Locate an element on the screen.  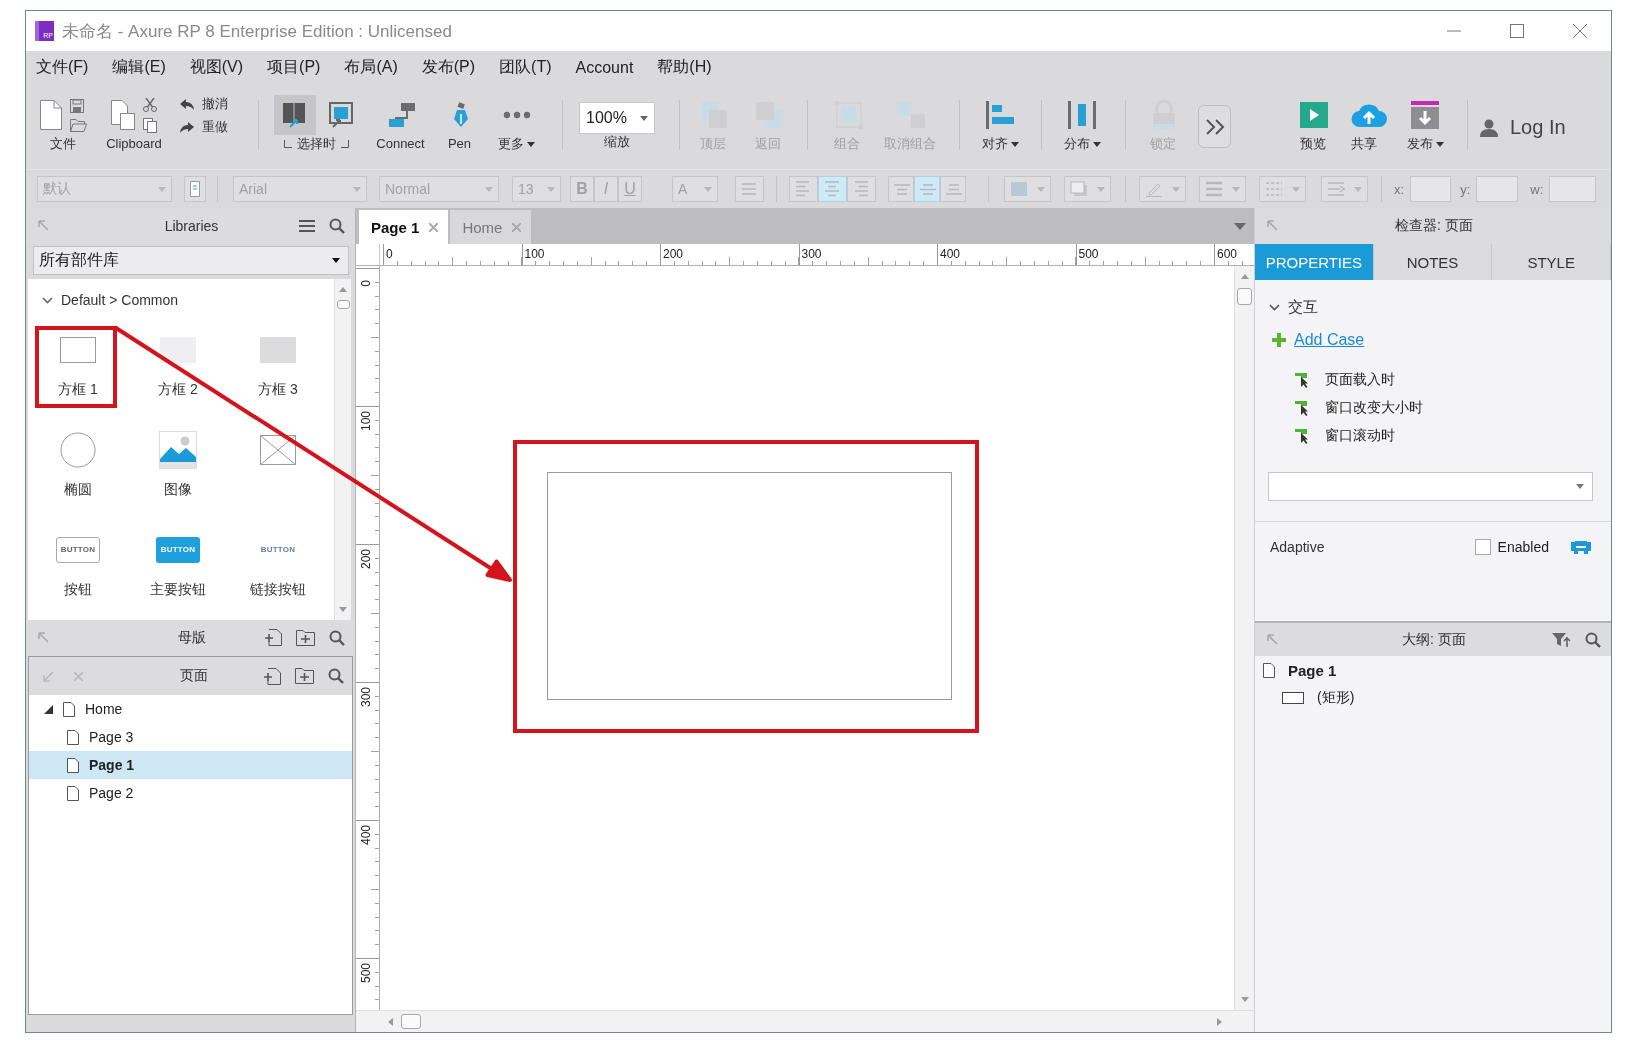
library-widget: BUTTON 链接按钮 is located at coordinates (278, 567).